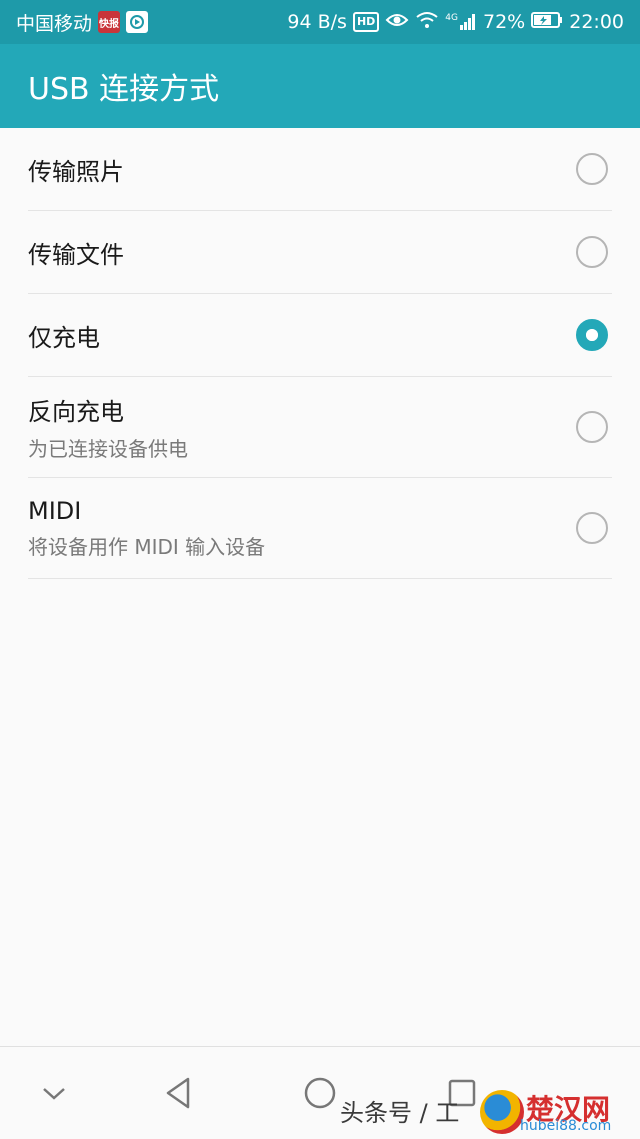 Image resolution: width=640 pixels, height=1139 pixels. I want to click on option-title: 仅充电, so click(64, 337).